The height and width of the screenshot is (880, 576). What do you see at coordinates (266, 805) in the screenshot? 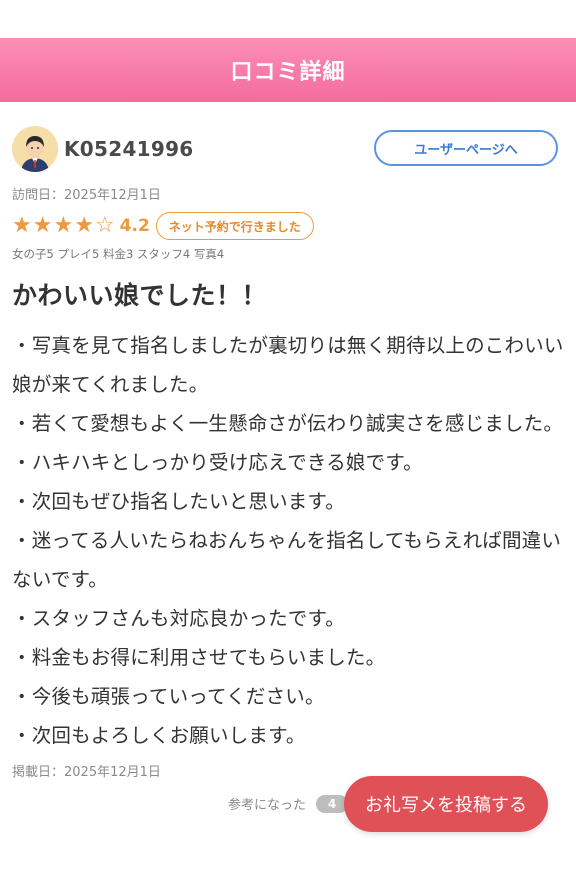
I see `helpful-label: 参考になった` at bounding box center [266, 805].